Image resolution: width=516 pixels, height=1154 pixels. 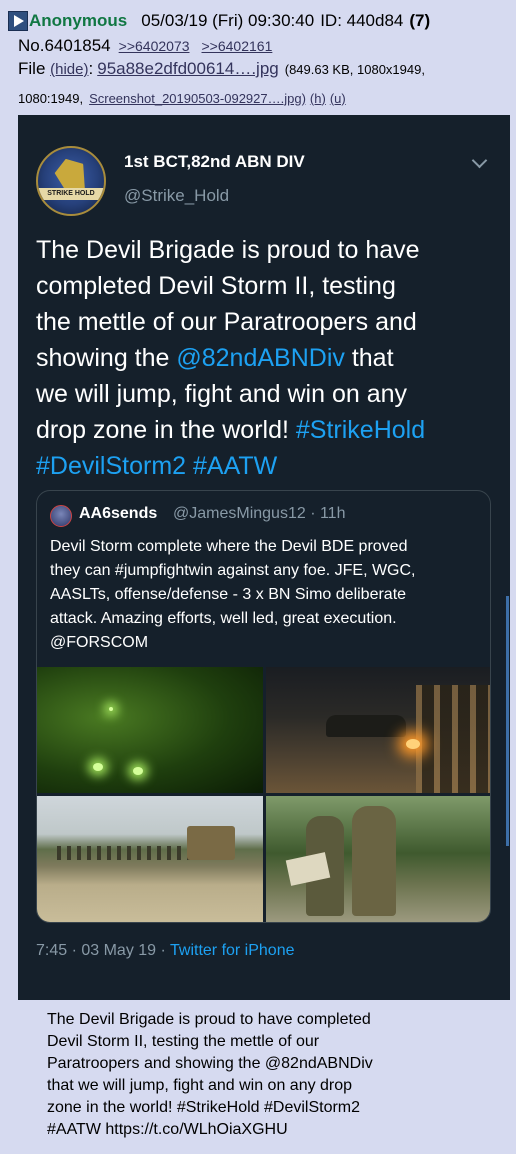 What do you see at coordinates (189, 466) in the screenshot?
I see `tweet-text-part` at bounding box center [189, 466].